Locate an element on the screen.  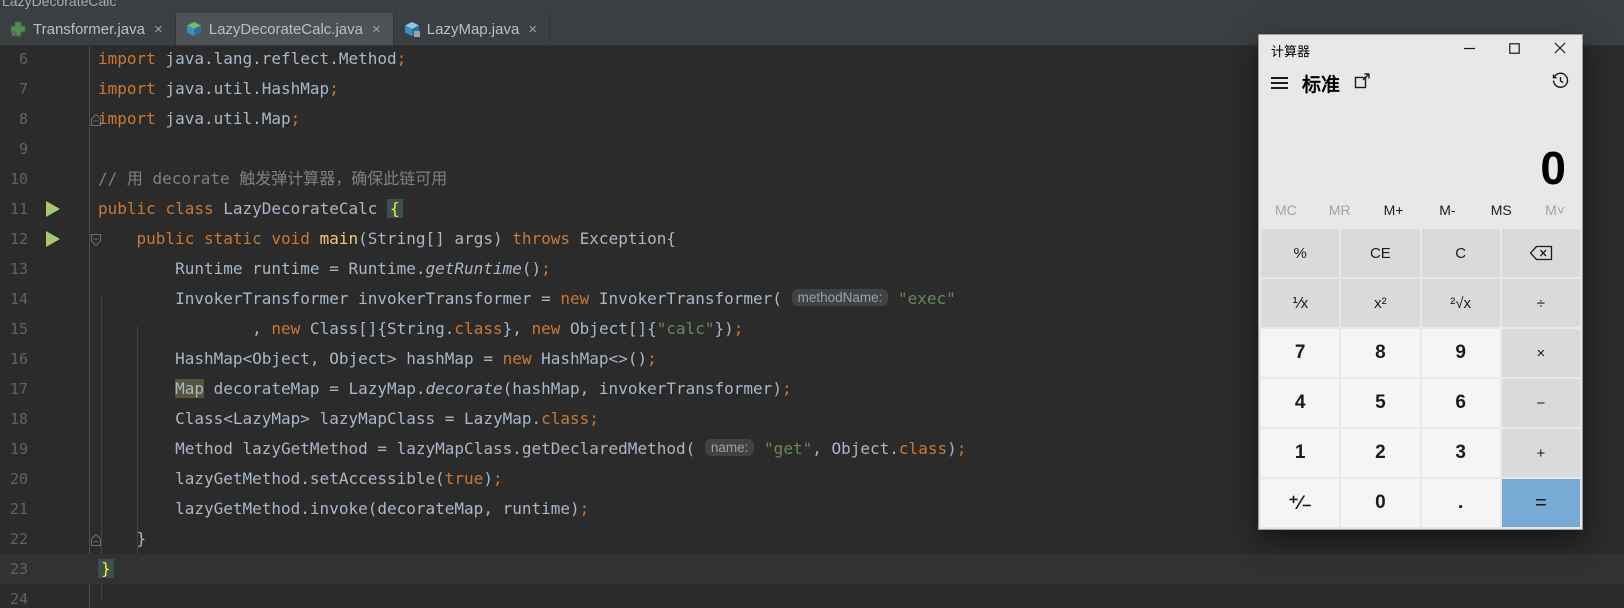
code-line-24: 24 is located at coordinates (812, 596).